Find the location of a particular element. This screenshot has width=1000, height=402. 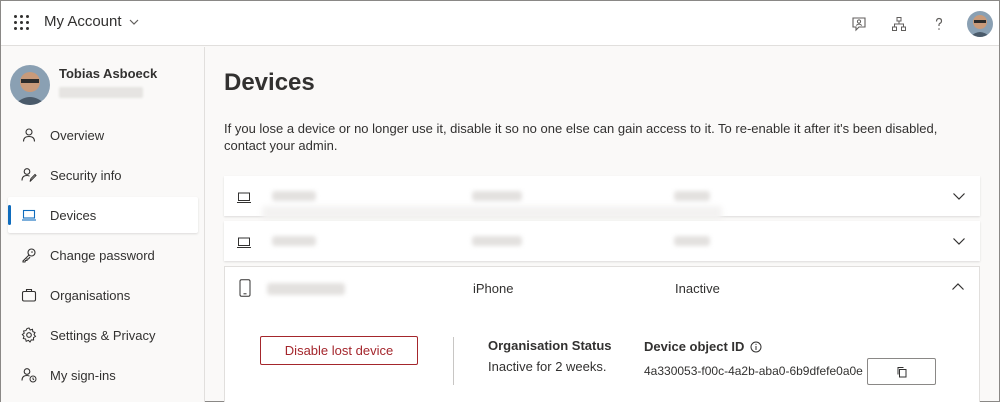

briefcase-icon is located at coordinates (29, 295).